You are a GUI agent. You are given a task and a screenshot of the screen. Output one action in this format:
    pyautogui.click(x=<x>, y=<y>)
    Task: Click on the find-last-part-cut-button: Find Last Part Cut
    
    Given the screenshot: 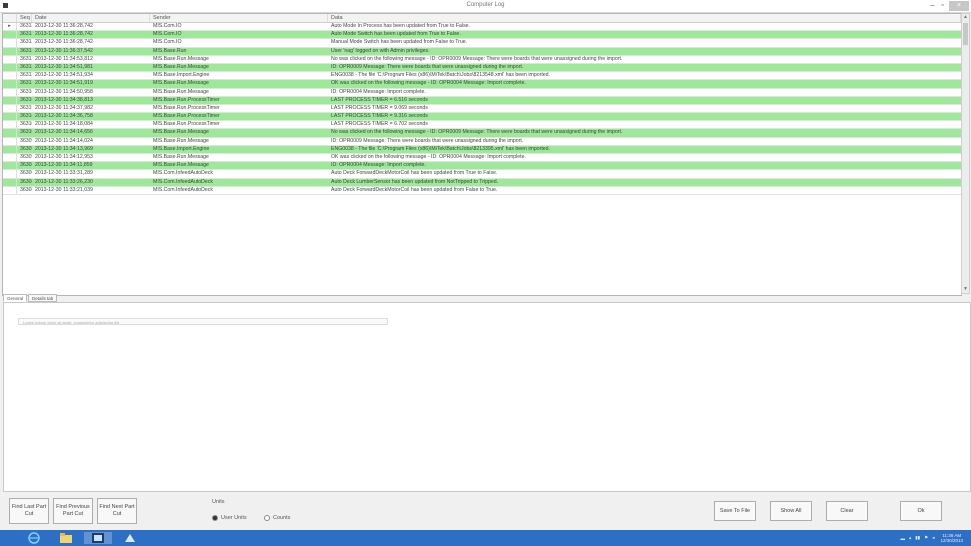 What is the action you would take?
    pyautogui.click(x=29, y=511)
    